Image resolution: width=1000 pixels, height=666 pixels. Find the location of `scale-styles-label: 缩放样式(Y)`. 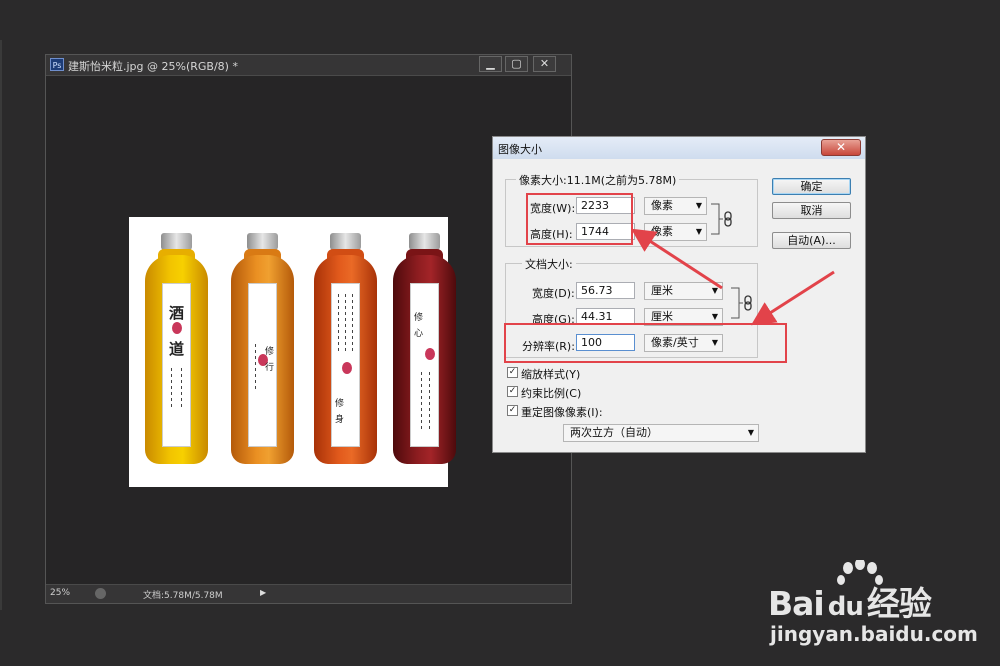

scale-styles-label: 缩放样式(Y) is located at coordinates (551, 374).